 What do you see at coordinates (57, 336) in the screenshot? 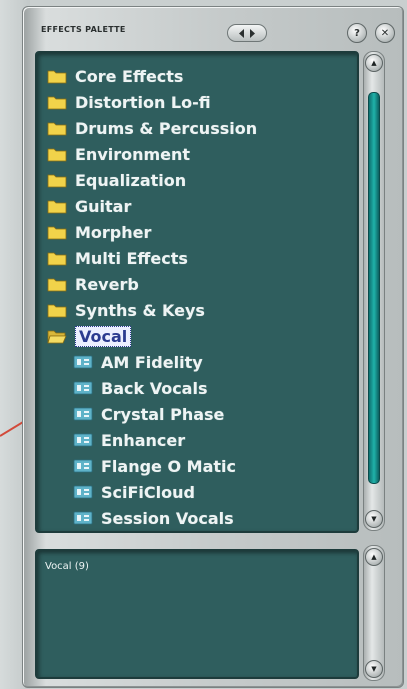
I see `folder-open-icon` at bounding box center [57, 336].